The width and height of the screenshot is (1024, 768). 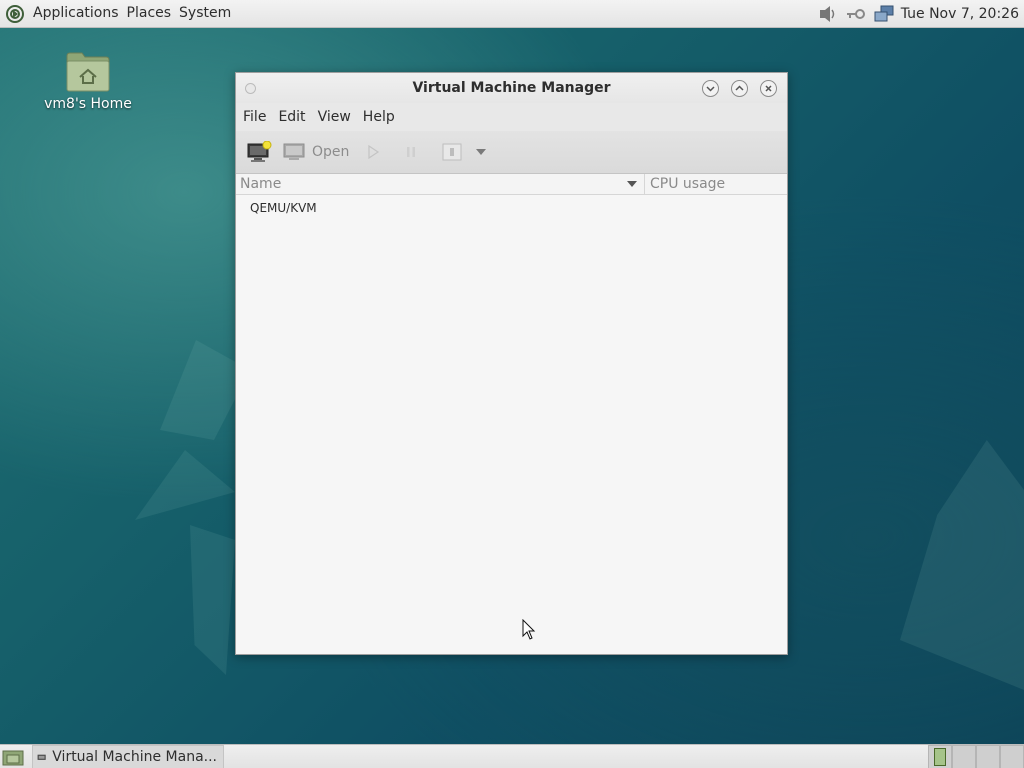 I want to click on system-tray: Tue Nov 7, 20:26, so click(x=920, y=14).